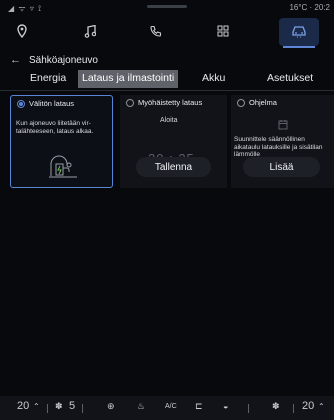  What do you see at coordinates (171, 406) in the screenshot?
I see `ac-button: A/C` at bounding box center [171, 406].